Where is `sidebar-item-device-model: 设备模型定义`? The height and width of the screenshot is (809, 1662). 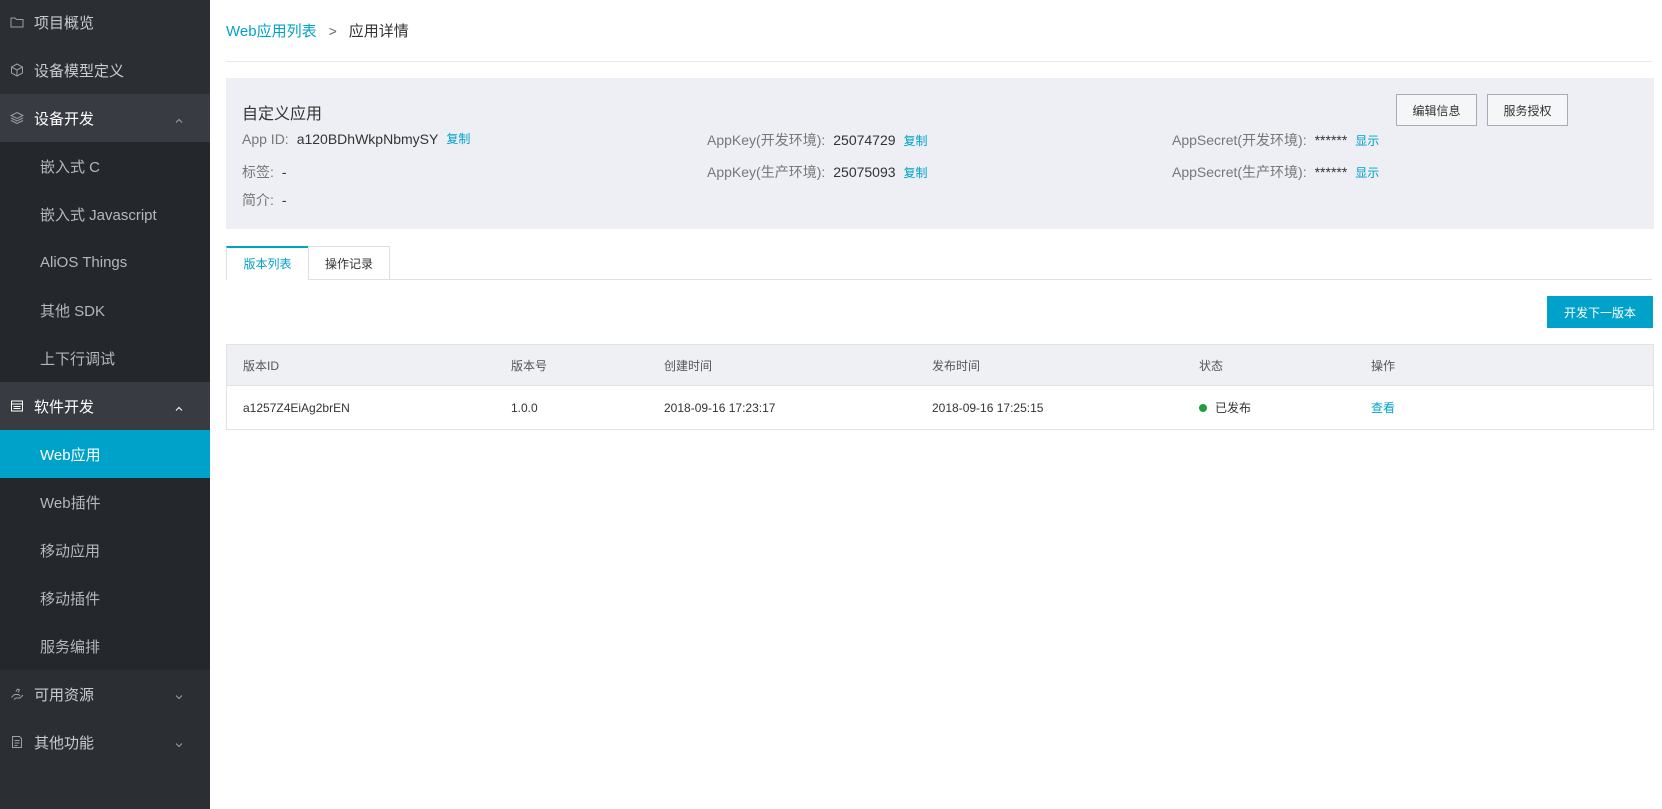
sidebar-item-device-model: 设备模型定义 is located at coordinates (105, 70).